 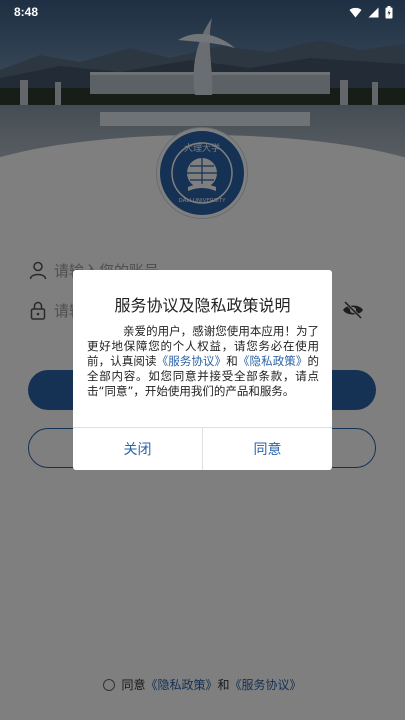 I want to click on close-button: 关闭, so click(x=137, y=449).